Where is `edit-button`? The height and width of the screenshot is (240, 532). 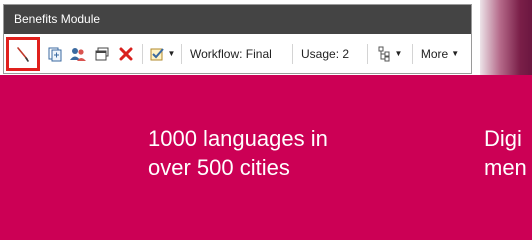 edit-button is located at coordinates (23, 54).